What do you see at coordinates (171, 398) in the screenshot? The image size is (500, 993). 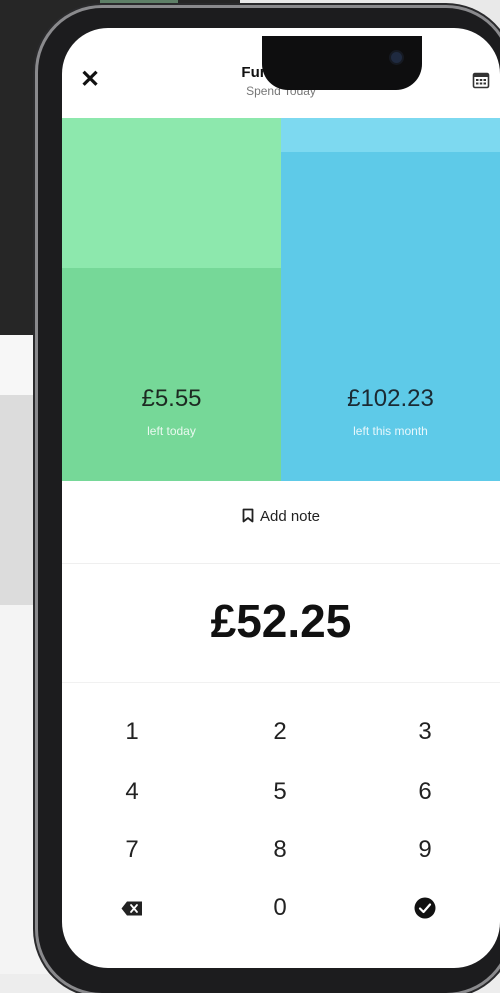 I see `today-remaining-amount: £5.55` at bounding box center [171, 398].